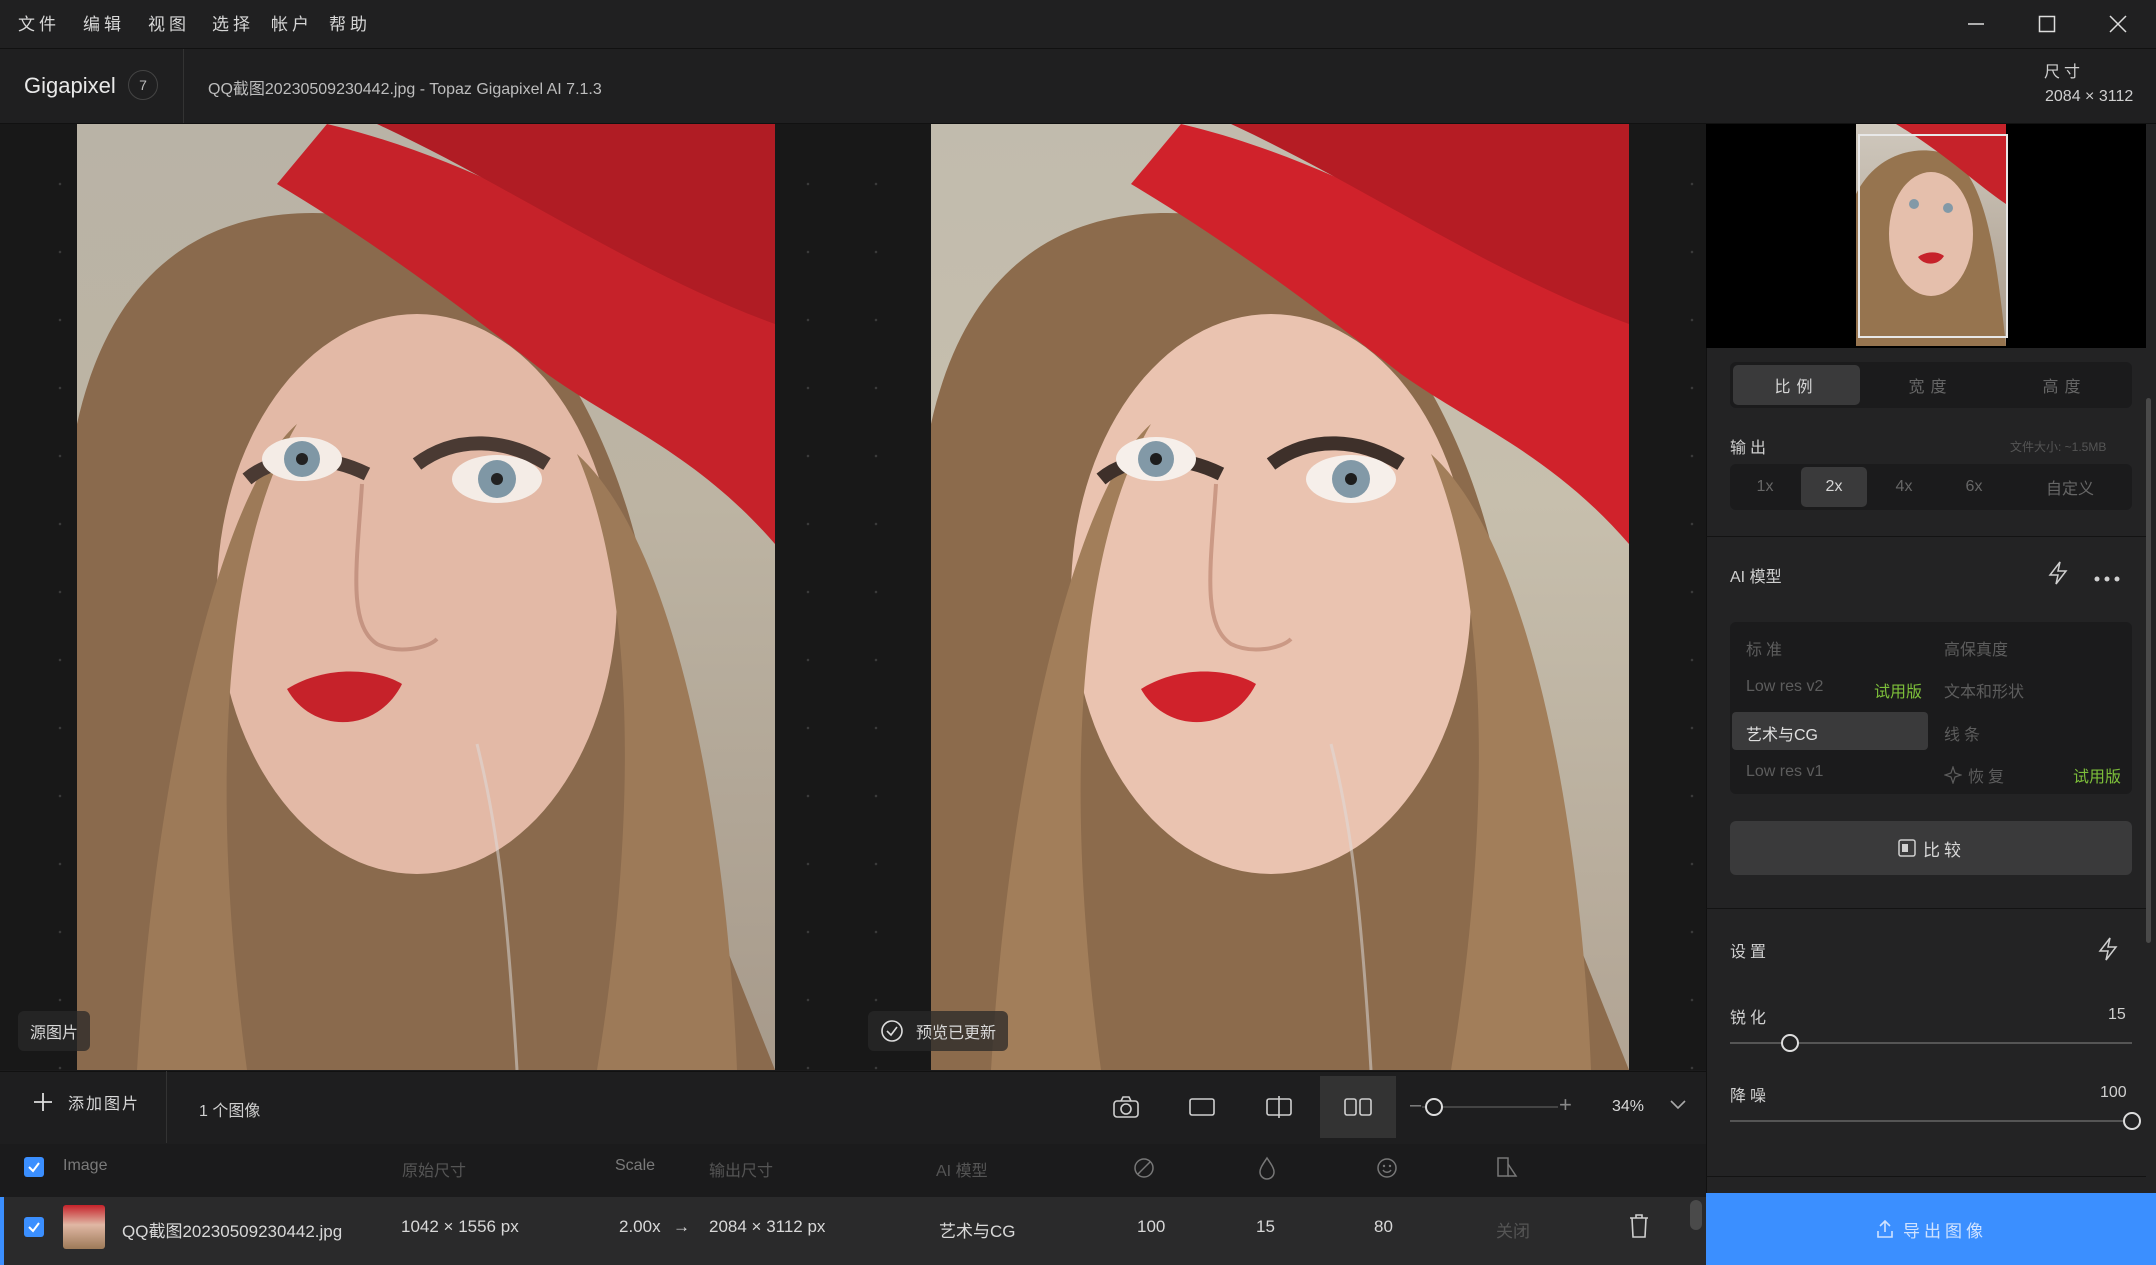 The width and height of the screenshot is (2156, 1265). What do you see at coordinates (350, 22) in the screenshot?
I see `menu-help: 帮助` at bounding box center [350, 22].